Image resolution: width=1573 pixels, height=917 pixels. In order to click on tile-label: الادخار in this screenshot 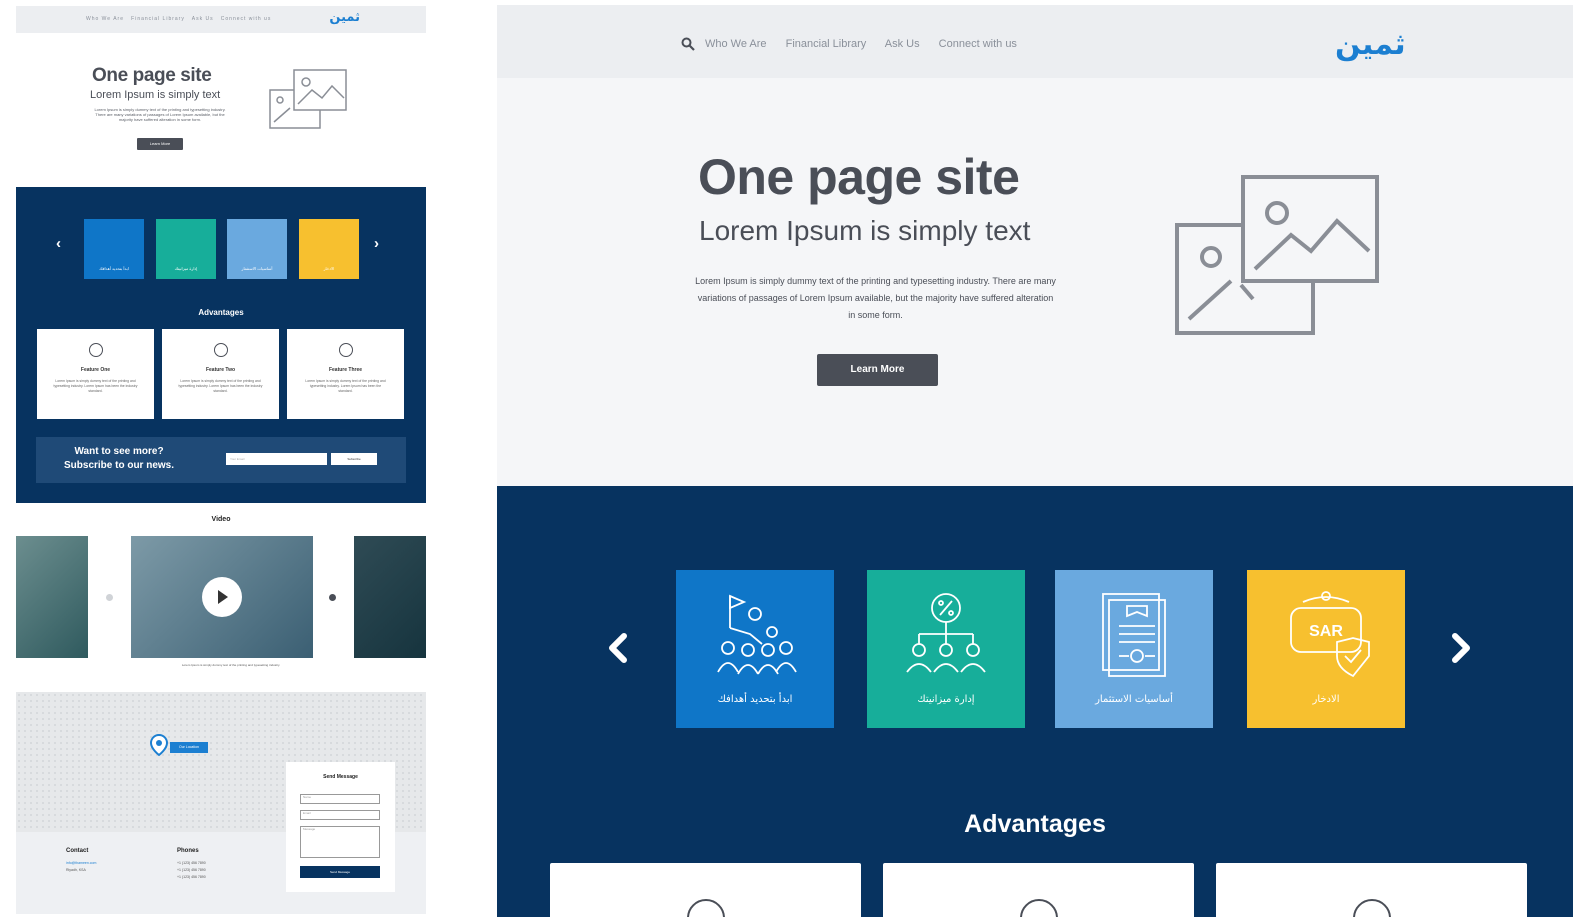, I will do `click(1326, 699)`.